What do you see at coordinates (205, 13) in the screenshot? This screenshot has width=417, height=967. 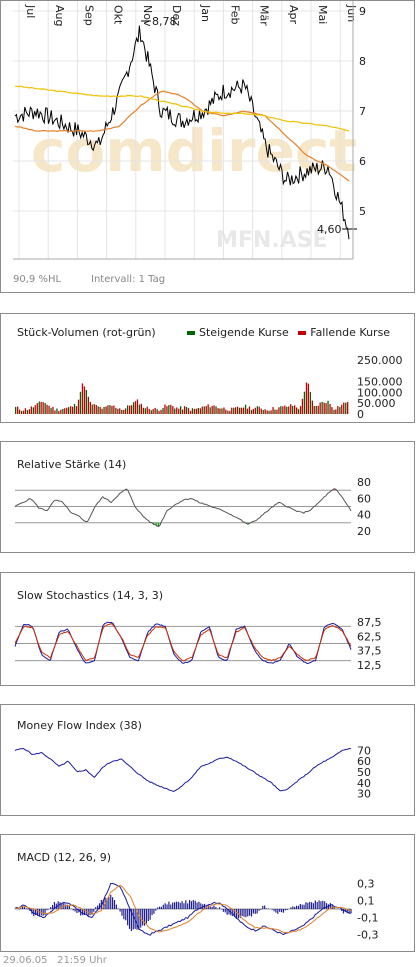 I see `month-label: Jan` at bounding box center [205, 13].